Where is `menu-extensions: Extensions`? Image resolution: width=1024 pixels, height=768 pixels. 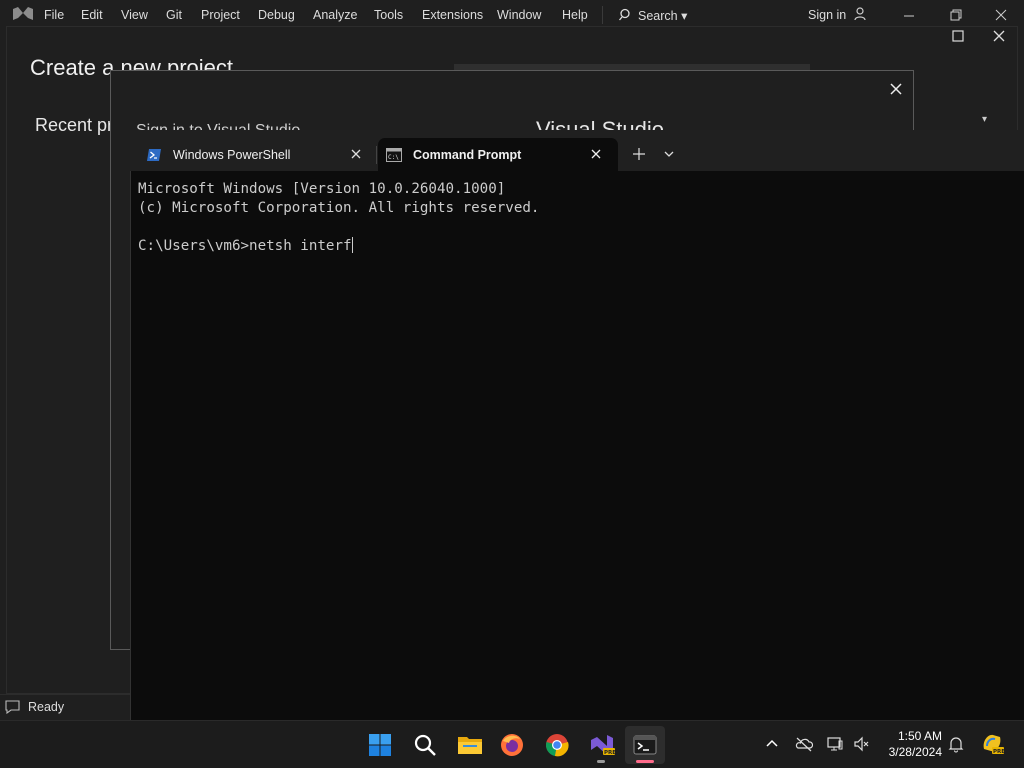 menu-extensions: Extensions is located at coordinates (452, 15).